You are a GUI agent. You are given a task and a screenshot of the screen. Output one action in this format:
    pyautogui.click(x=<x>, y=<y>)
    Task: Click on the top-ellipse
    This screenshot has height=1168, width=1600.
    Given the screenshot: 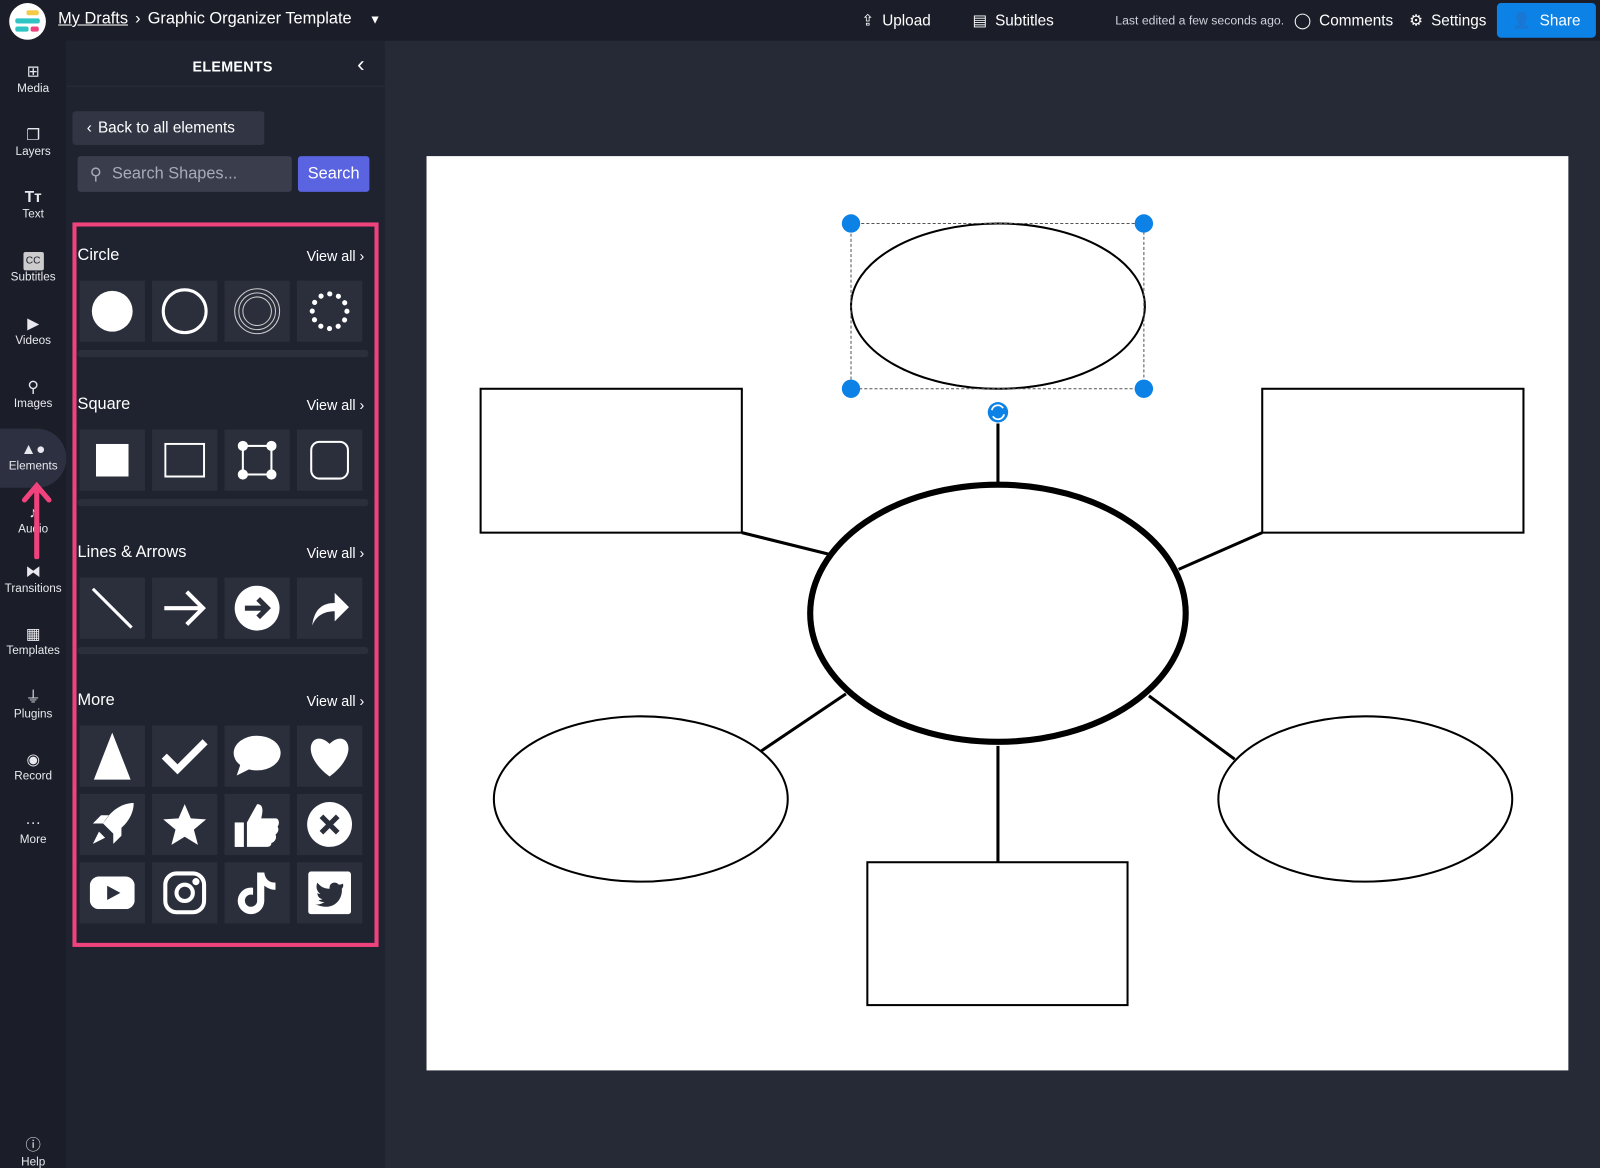 What is the action you would take?
    pyautogui.click(x=997, y=306)
    